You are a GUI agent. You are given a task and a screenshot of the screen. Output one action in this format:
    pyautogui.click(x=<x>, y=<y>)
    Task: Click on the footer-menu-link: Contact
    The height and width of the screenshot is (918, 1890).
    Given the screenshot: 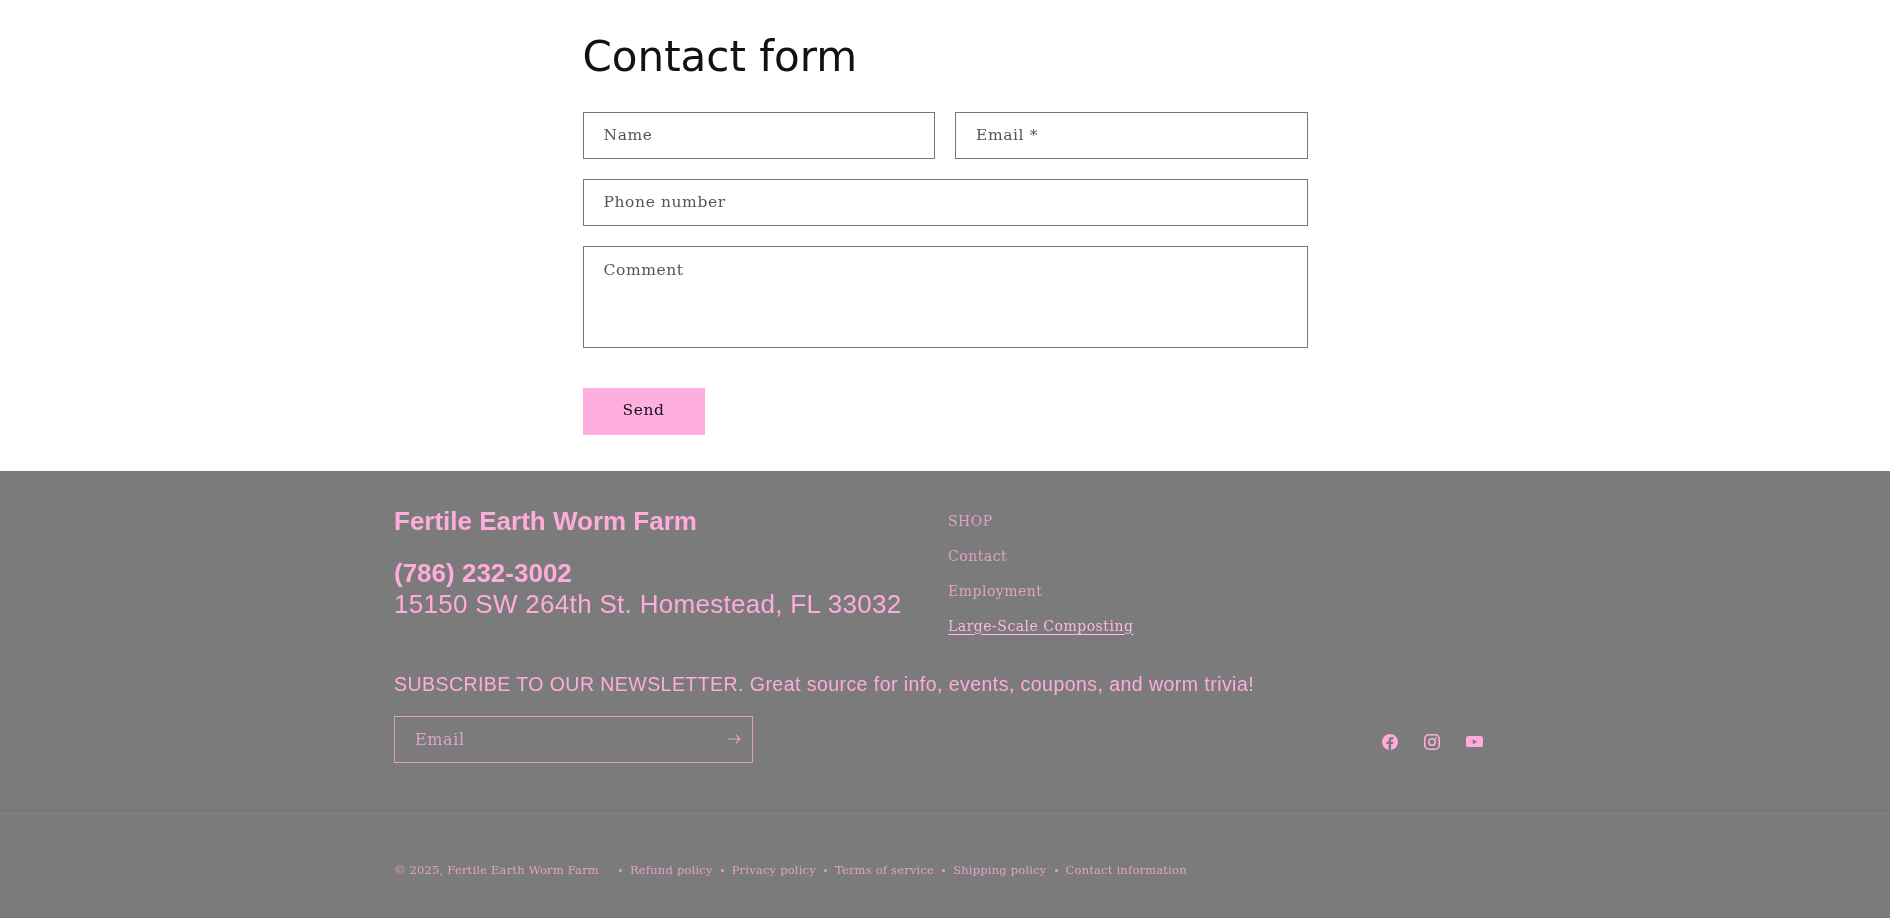 What is the action you would take?
    pyautogui.click(x=978, y=556)
    